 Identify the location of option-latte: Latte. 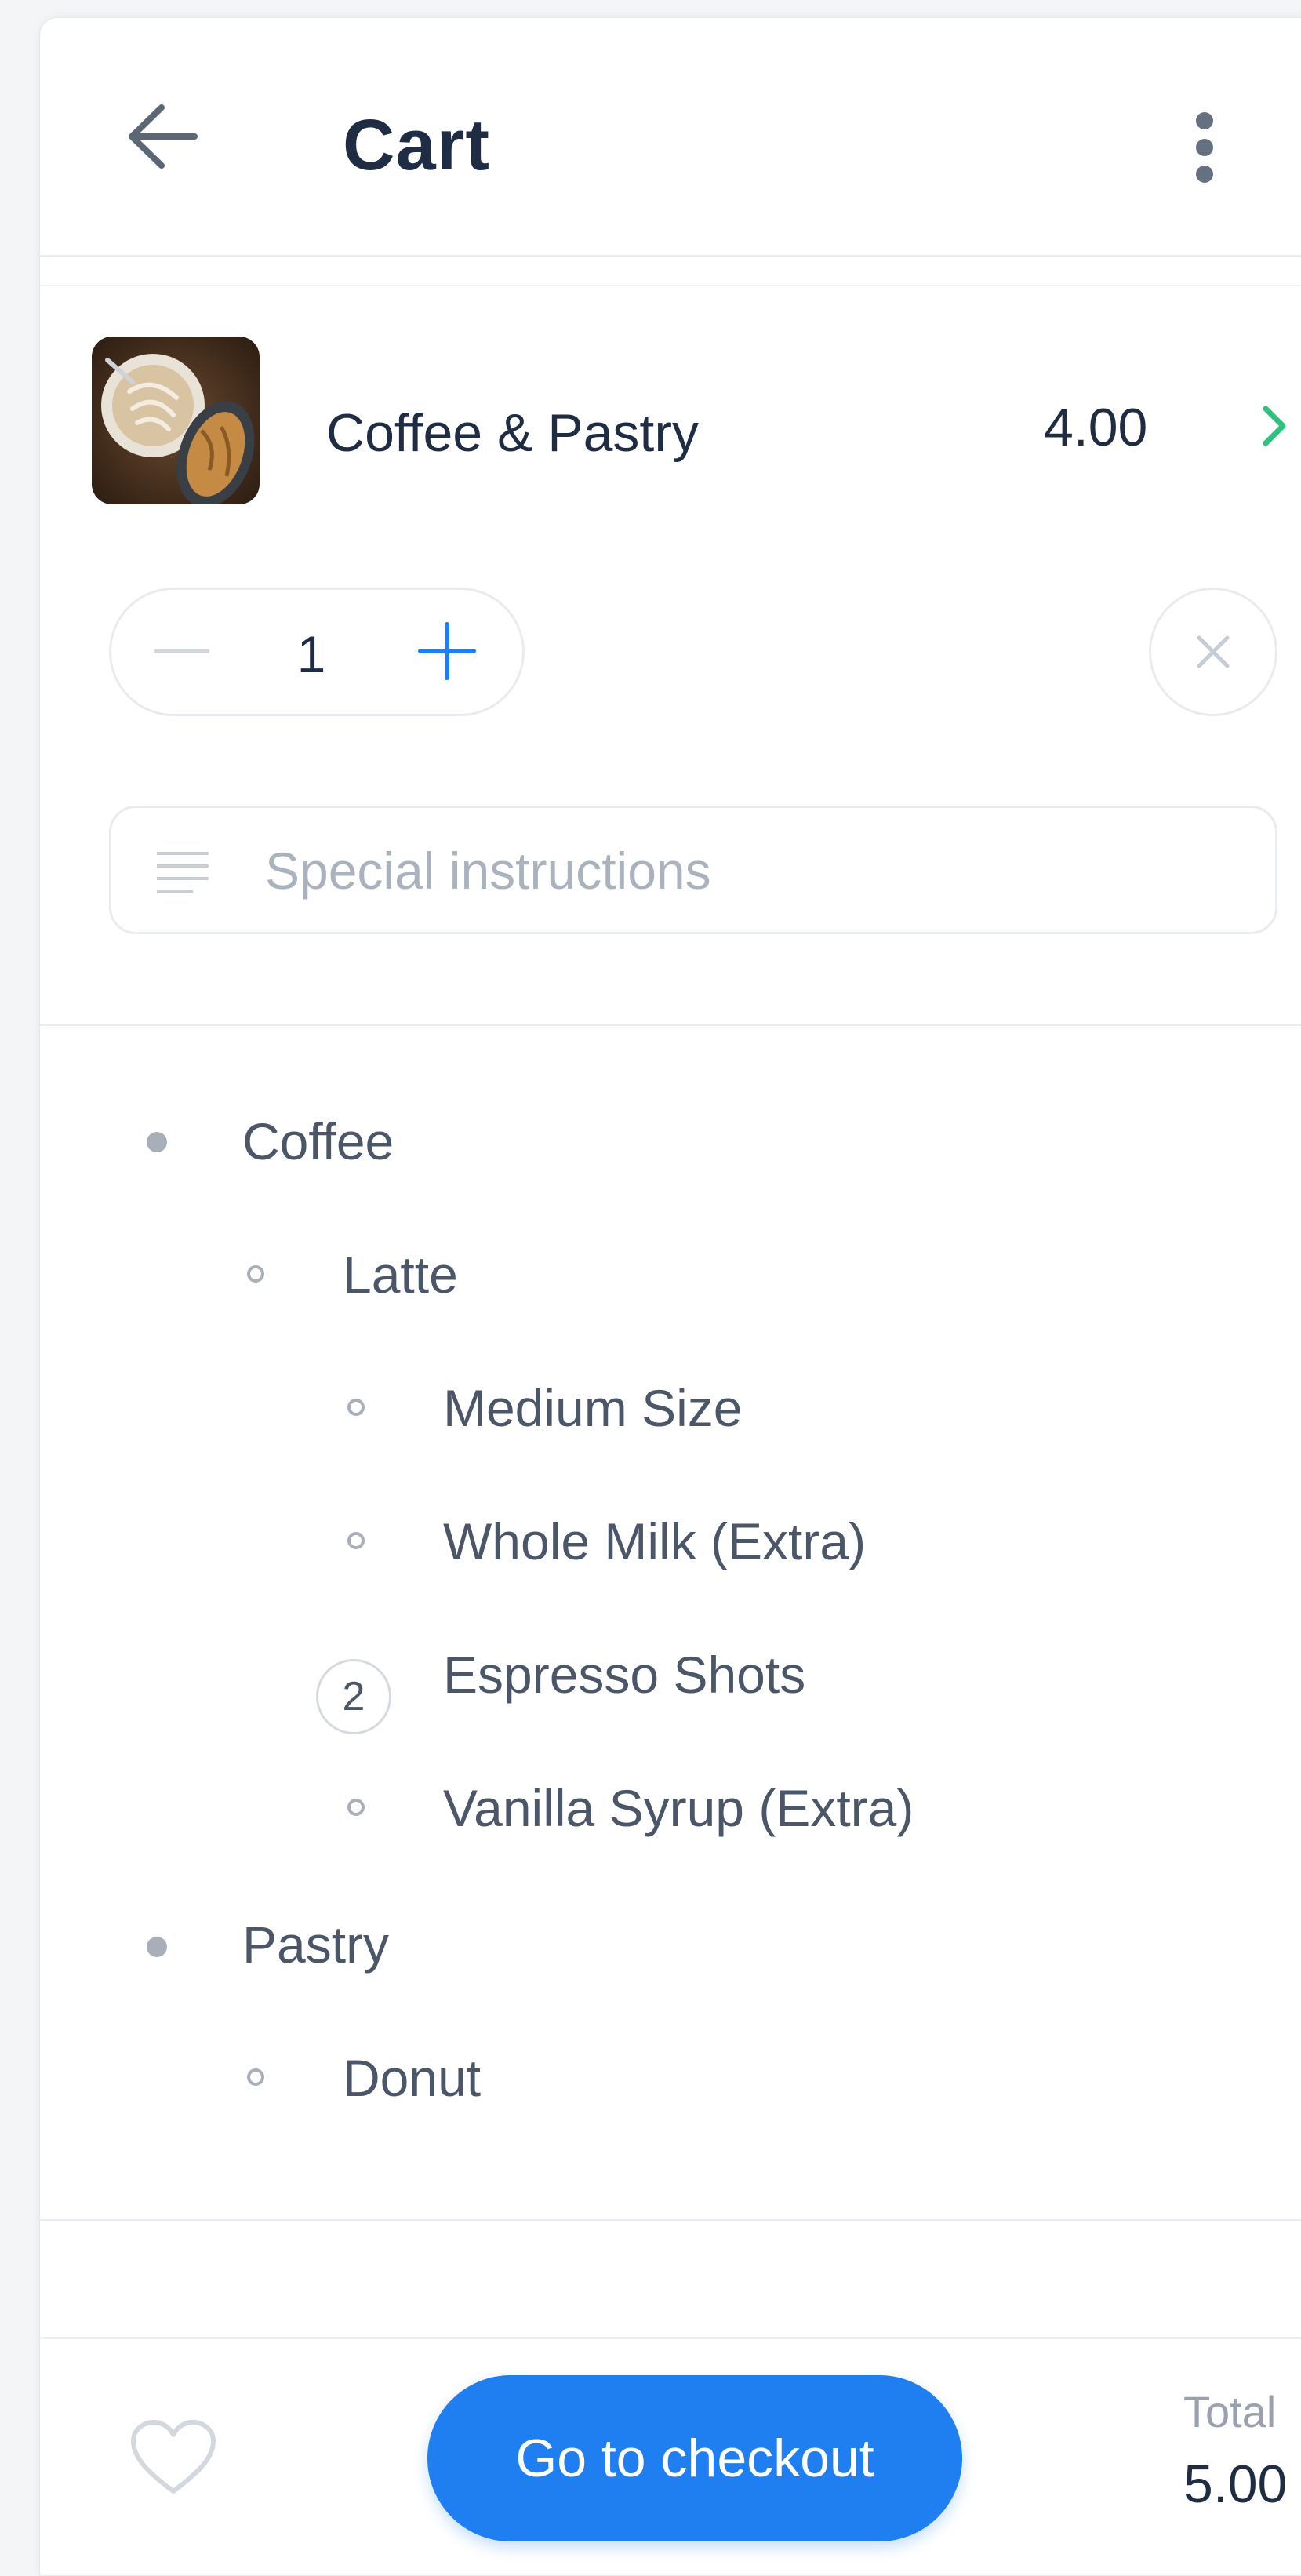
(400, 1275).